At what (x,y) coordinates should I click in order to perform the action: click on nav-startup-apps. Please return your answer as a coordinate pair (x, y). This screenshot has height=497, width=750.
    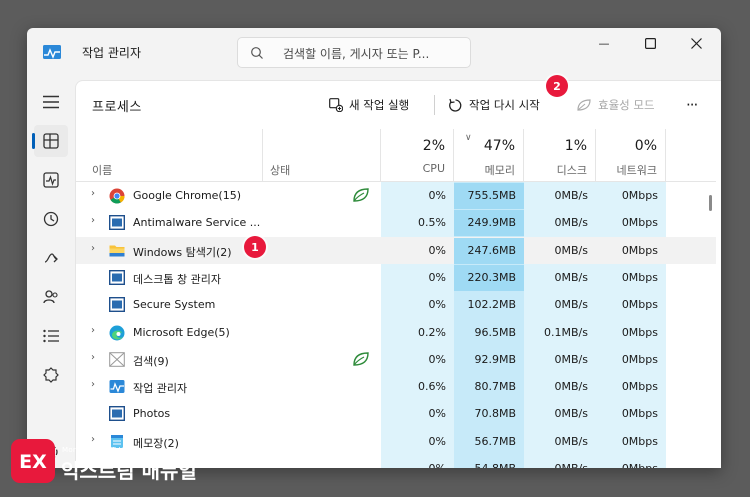
    Looking at the image, I should click on (51, 258).